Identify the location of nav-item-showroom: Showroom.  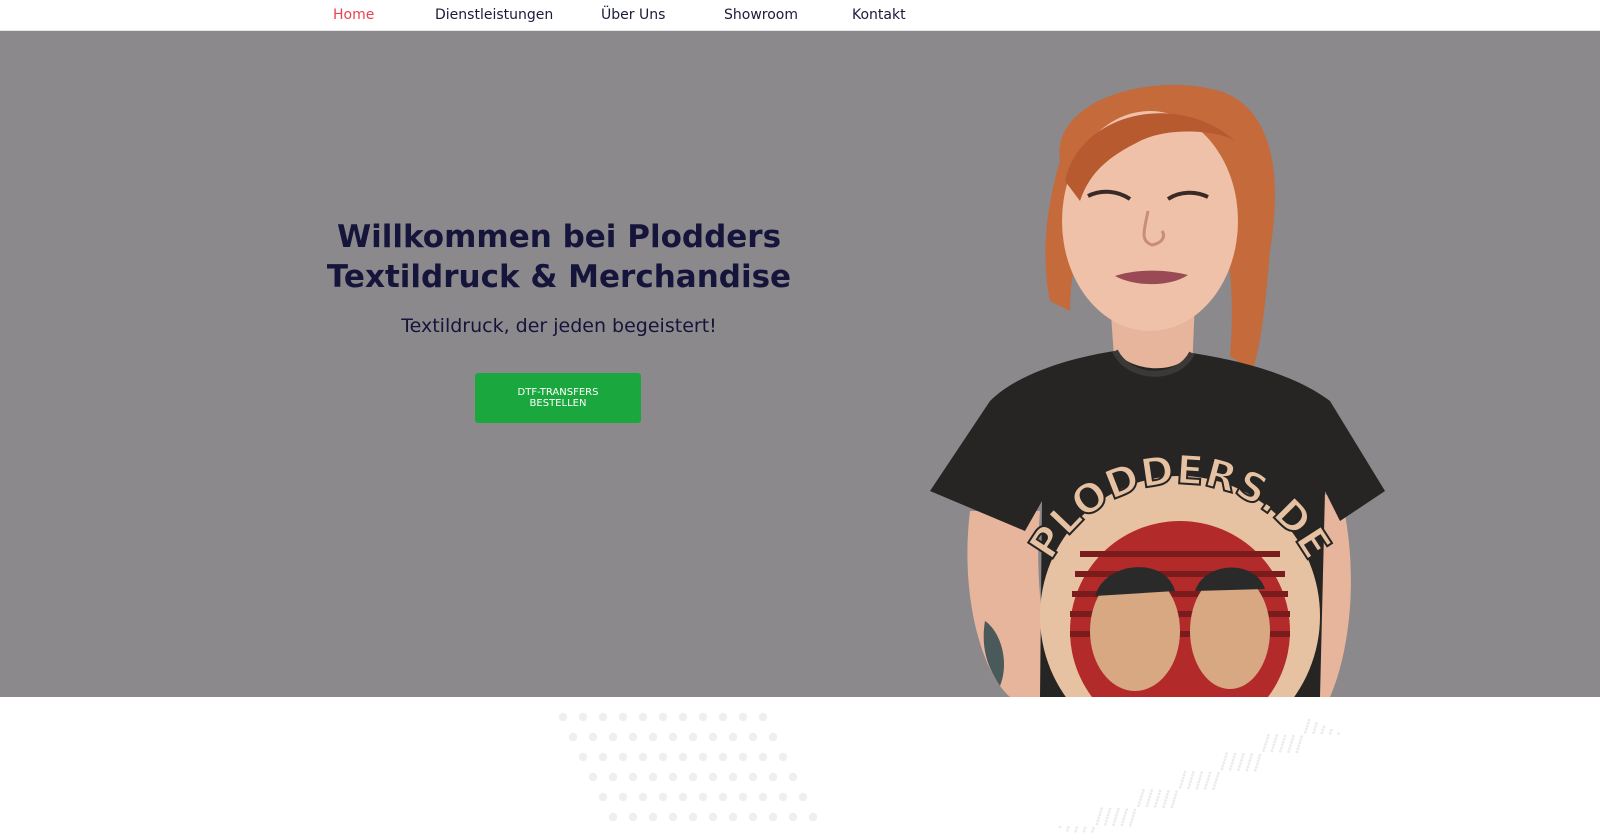
(761, 15).